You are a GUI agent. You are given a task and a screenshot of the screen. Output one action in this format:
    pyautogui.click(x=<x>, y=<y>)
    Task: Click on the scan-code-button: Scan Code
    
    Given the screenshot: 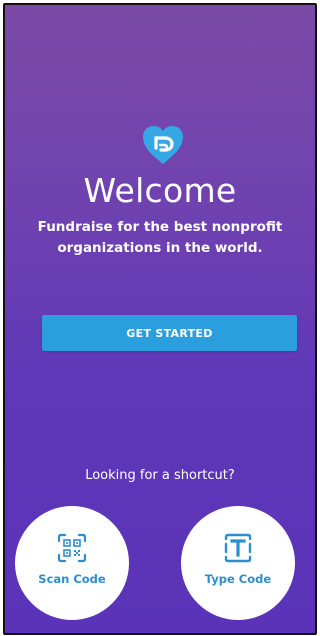 What is the action you would take?
    pyautogui.click(x=72, y=563)
    